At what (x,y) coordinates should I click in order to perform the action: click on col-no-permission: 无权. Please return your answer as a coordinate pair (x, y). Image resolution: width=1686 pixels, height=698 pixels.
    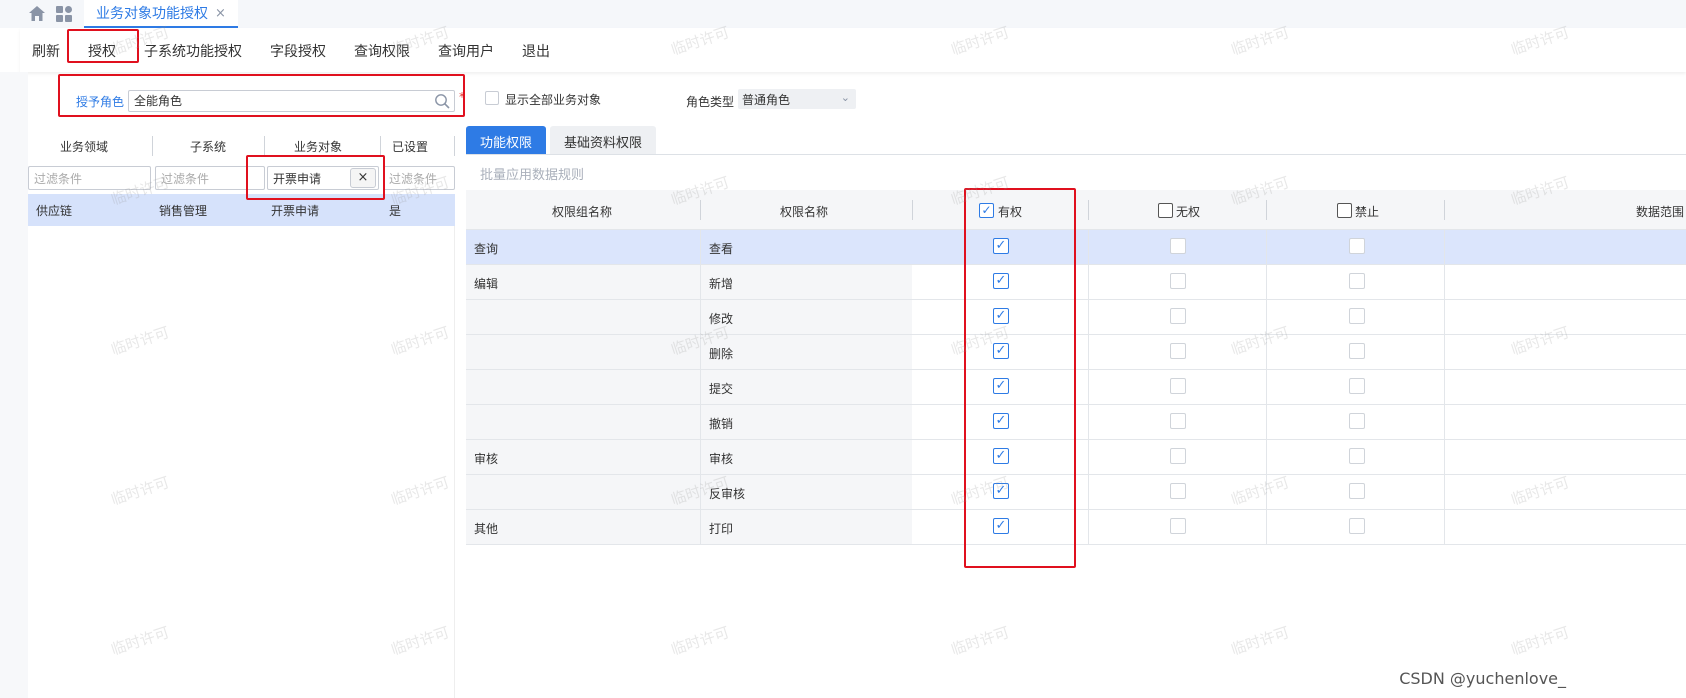
    Looking at the image, I should click on (1188, 212).